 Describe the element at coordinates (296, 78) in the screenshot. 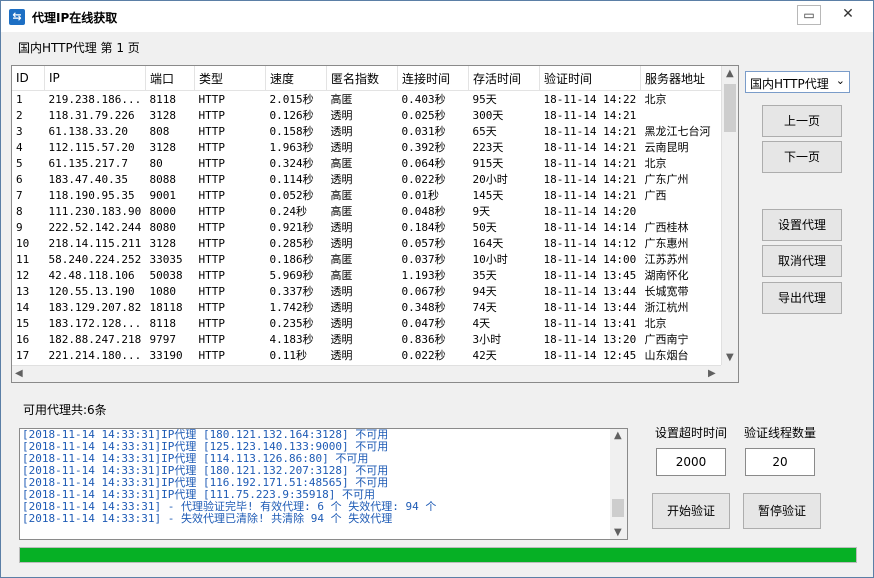

I see `column-header: 速度` at that location.